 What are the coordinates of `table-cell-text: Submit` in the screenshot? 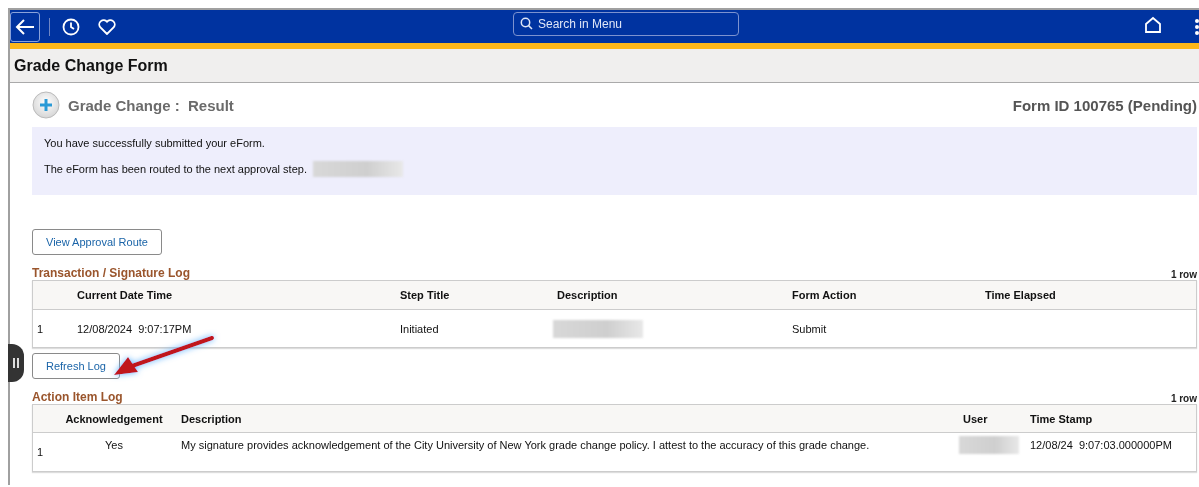 It's located at (809, 328).